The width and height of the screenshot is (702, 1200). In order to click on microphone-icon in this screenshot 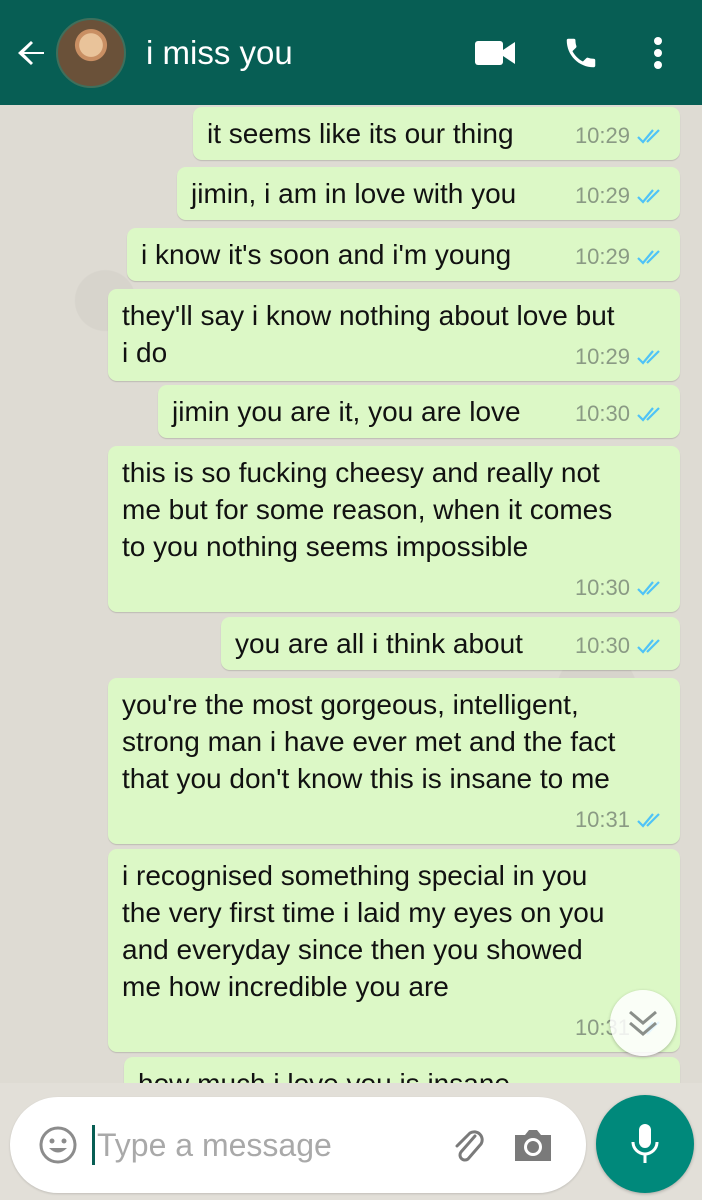, I will do `click(645, 1143)`.